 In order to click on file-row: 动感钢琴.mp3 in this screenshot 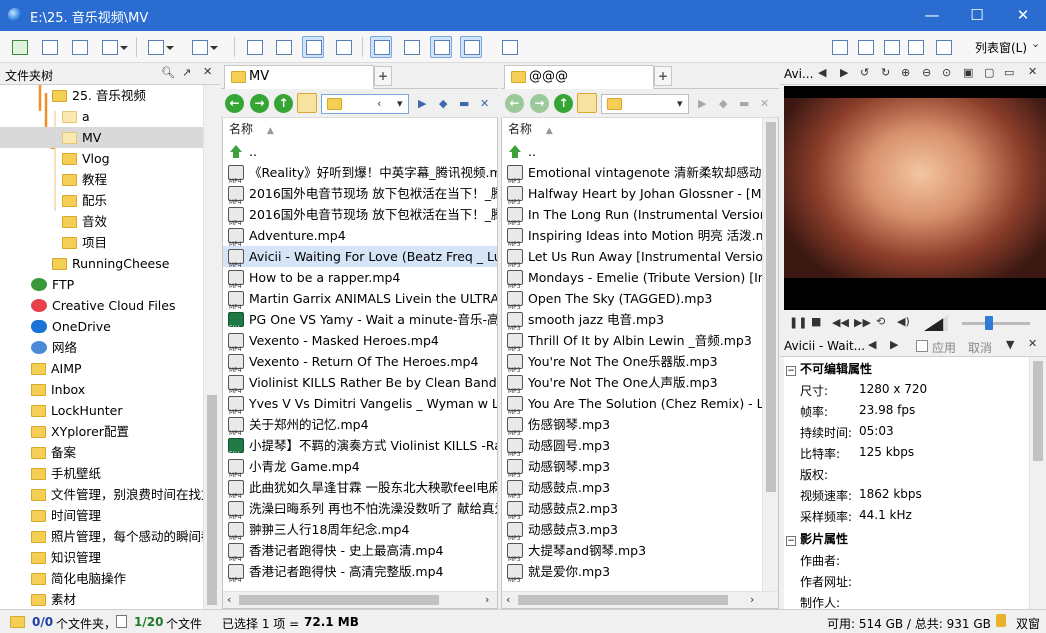, I will do `click(632, 471)`.